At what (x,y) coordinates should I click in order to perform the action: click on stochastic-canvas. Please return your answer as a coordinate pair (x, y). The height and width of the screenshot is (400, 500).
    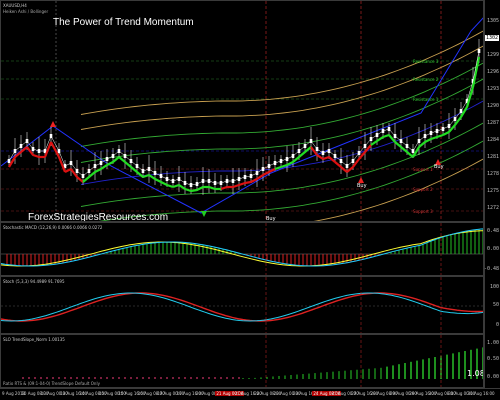
    Looking at the image, I should click on (242, 305).